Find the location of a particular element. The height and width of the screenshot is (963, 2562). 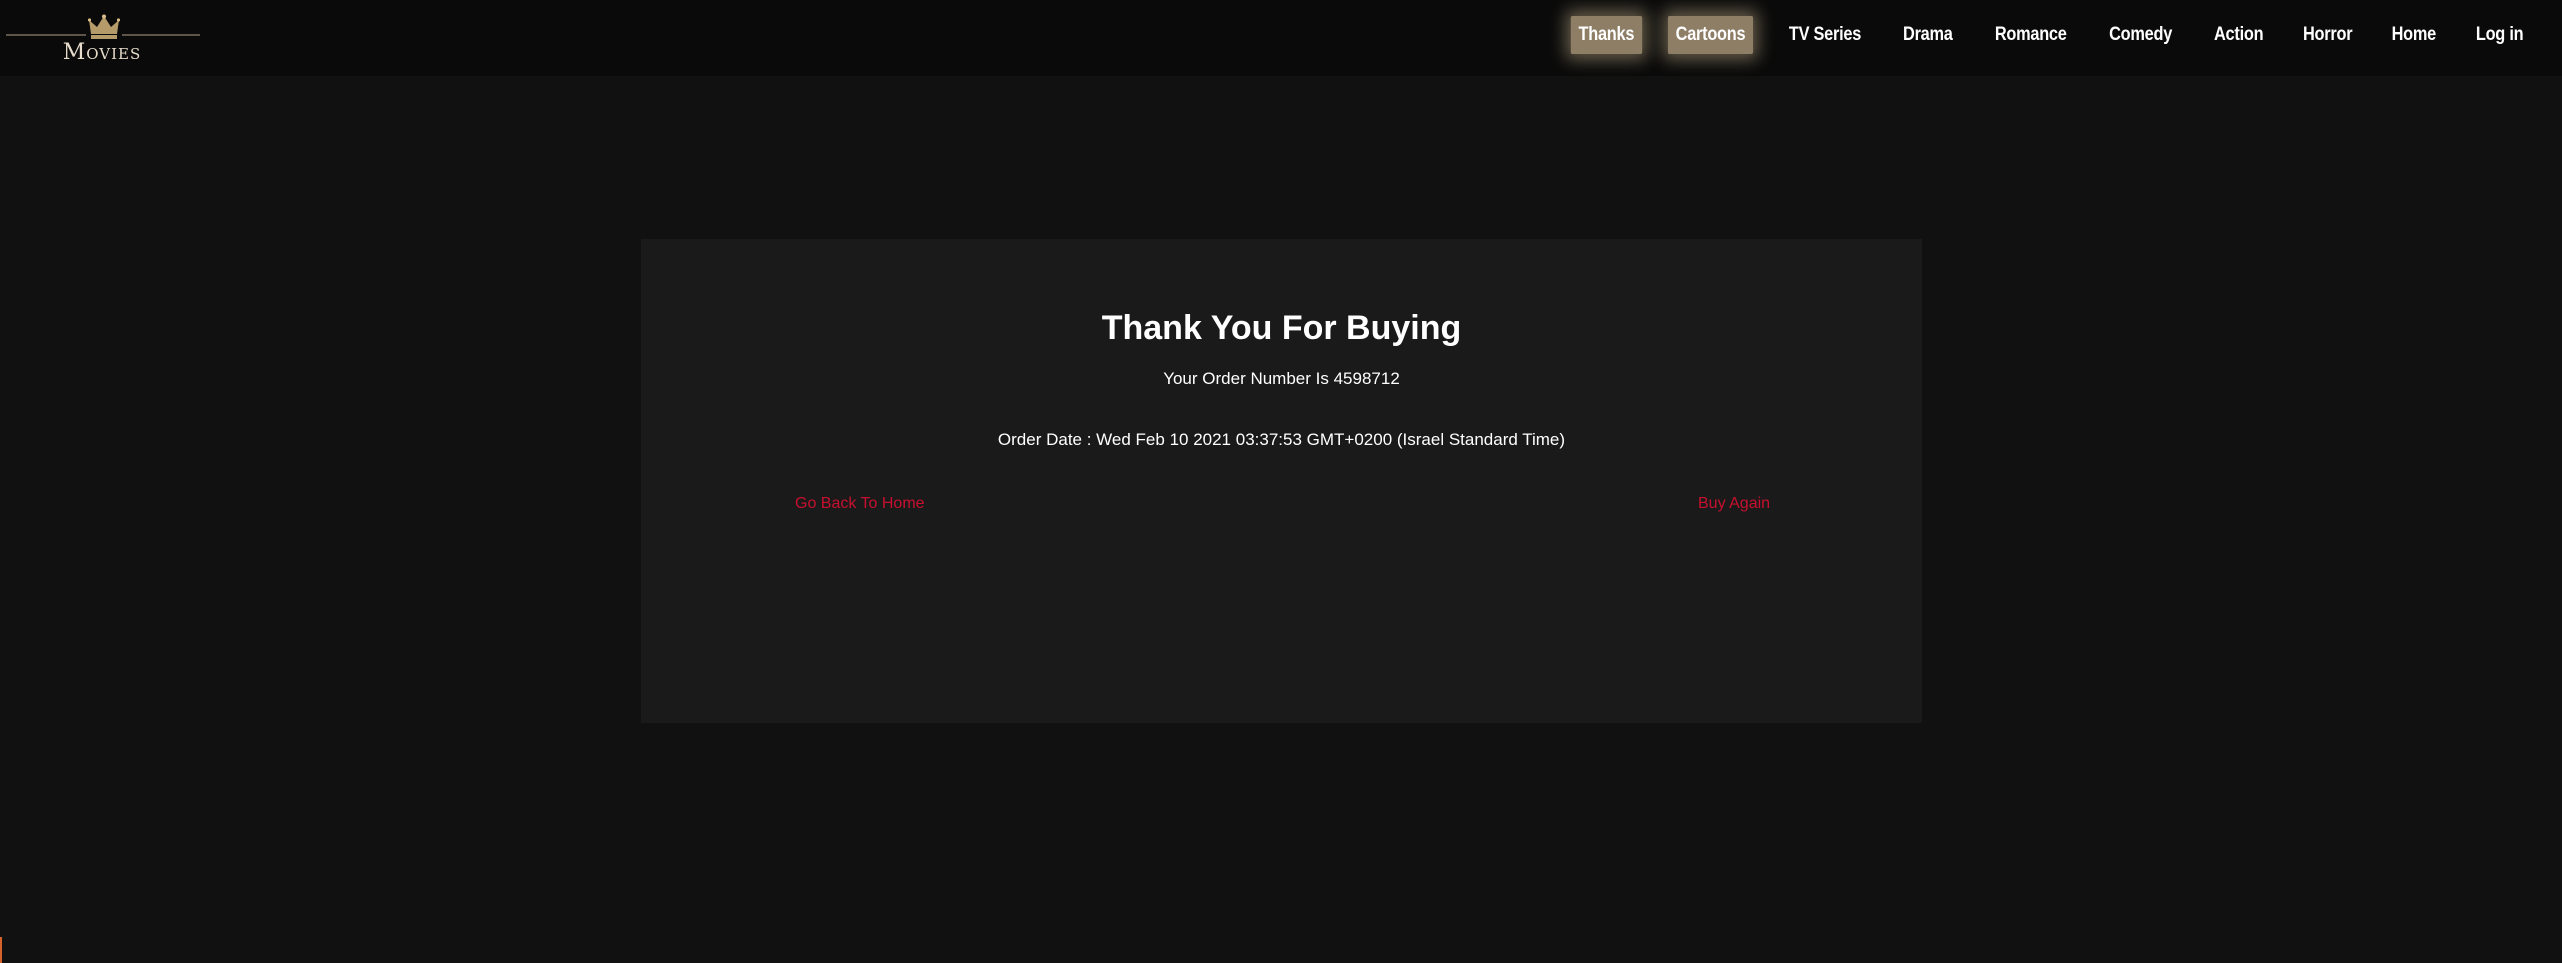

nav-item-drama: Drama is located at coordinates (1928, 35).